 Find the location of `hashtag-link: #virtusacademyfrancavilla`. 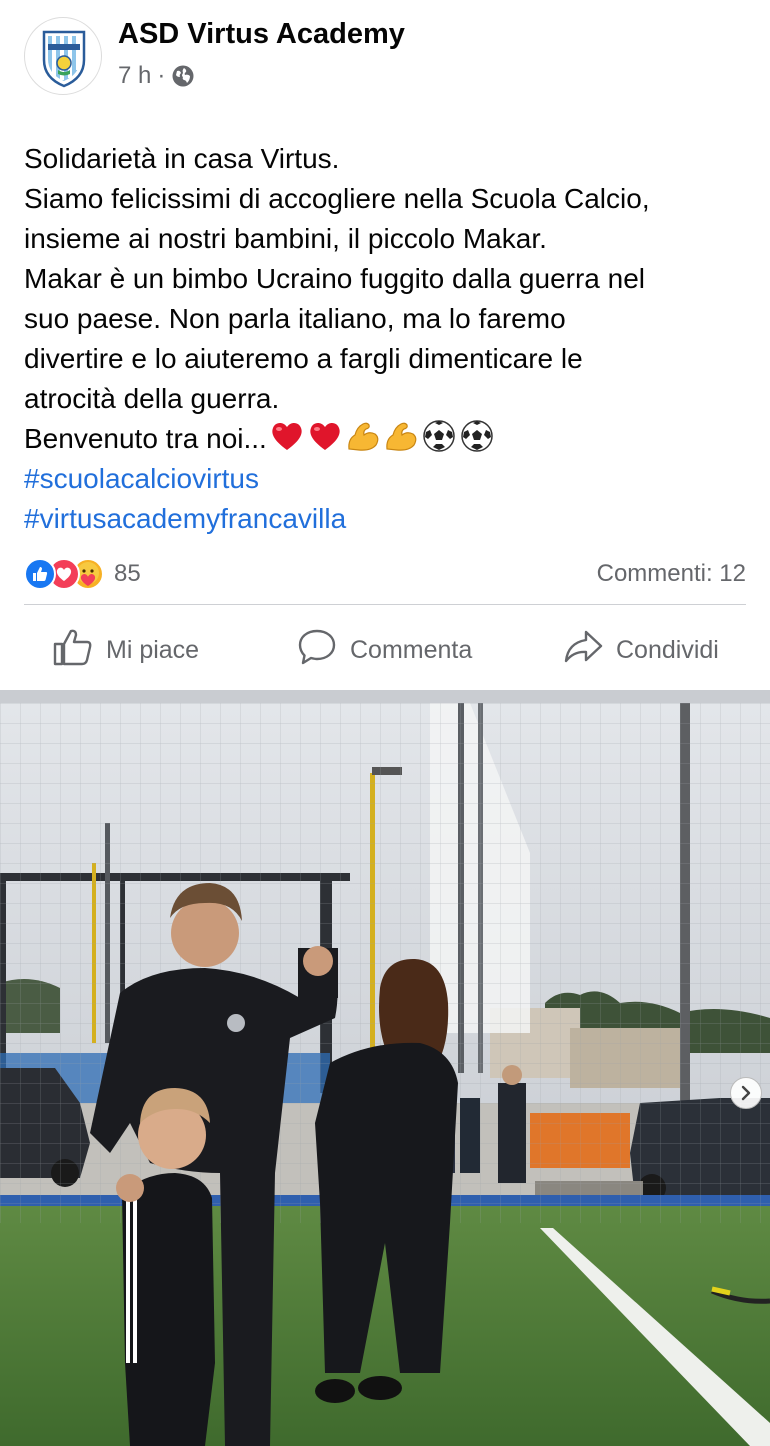

hashtag-link: #virtusacademyfrancavilla is located at coordinates (389, 519).